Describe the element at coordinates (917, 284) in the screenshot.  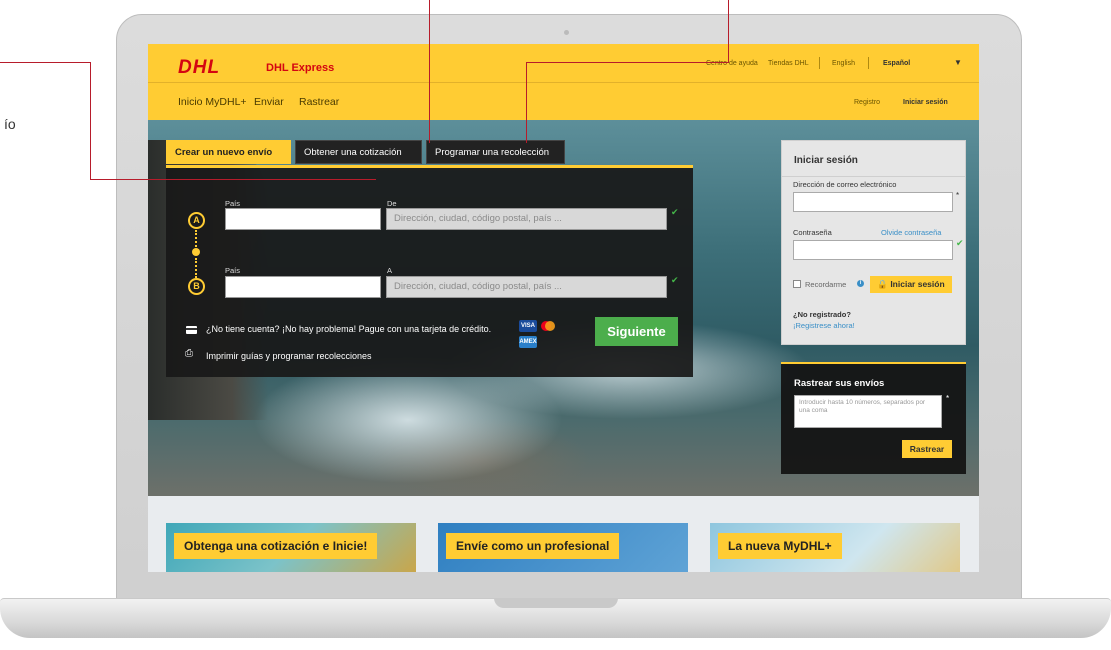
I see `login-submit-label: Iniciar sesión` at that location.